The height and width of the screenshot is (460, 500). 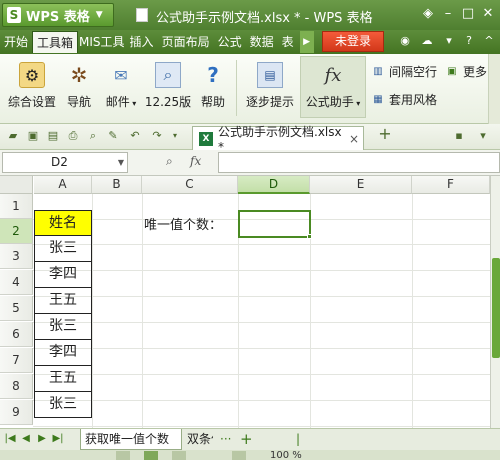 I want to click on ribbon-scroll, so click(x=494, y=89).